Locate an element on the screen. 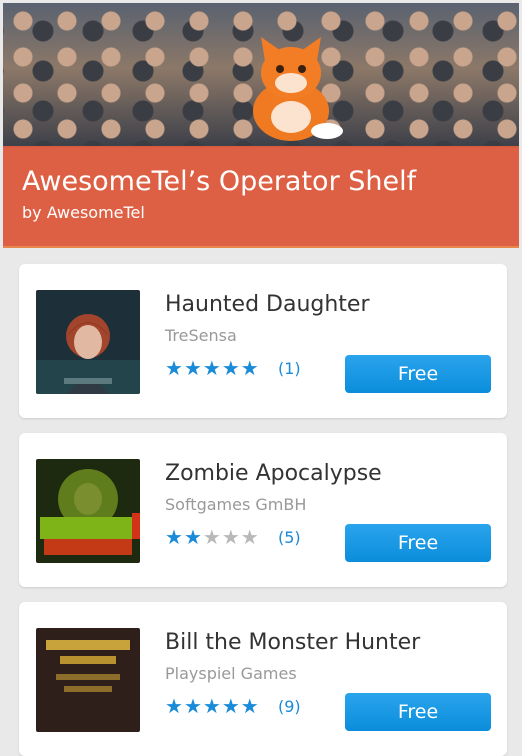  review-count: (9) is located at coordinates (289, 706).